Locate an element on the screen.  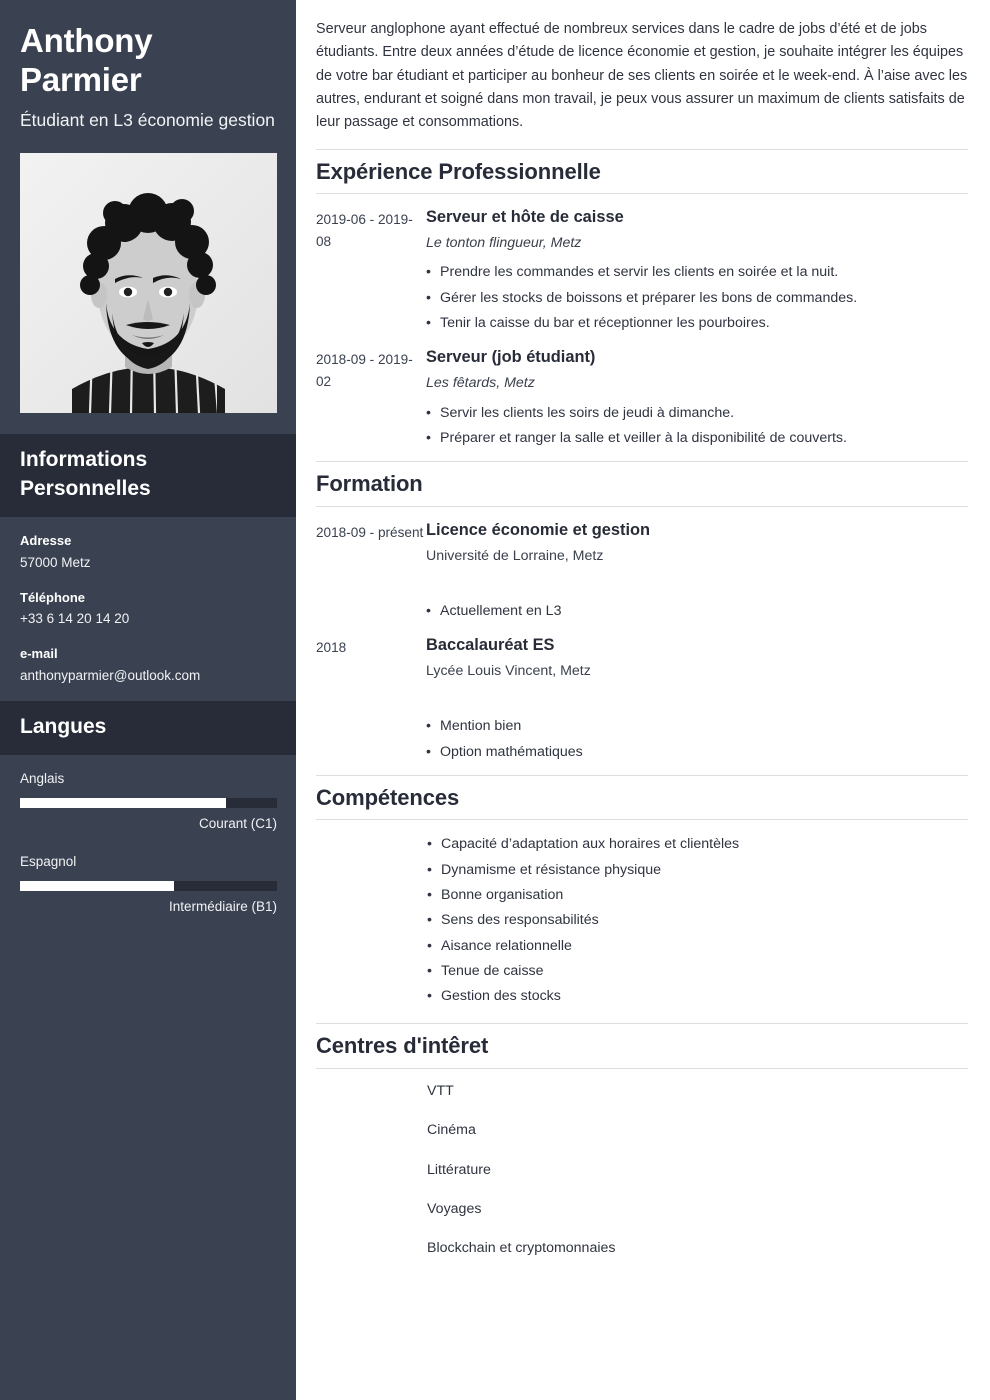
section-header: Formation is located at coordinates (642, 484).